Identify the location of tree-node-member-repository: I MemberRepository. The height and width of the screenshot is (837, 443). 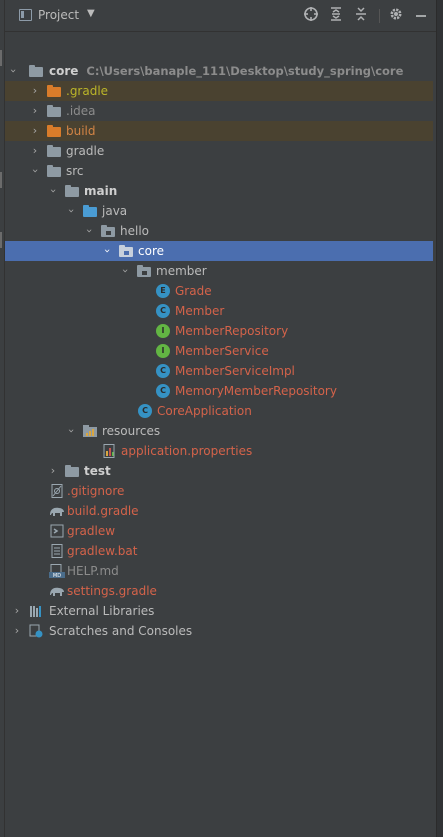
(219, 331).